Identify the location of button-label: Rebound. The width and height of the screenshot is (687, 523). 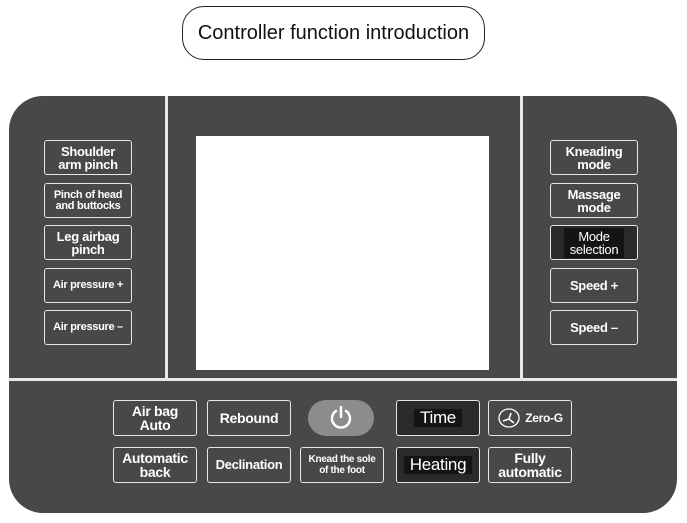
(249, 418).